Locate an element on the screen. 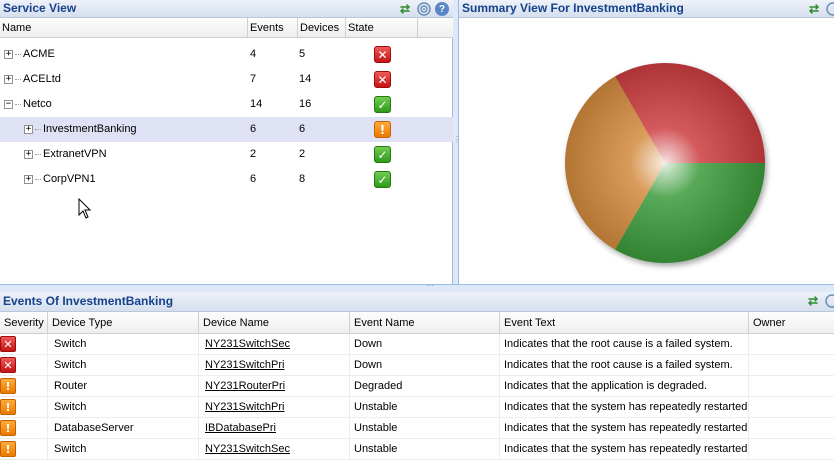 This screenshot has height=474, width=834. service-events: 14 is located at coordinates (256, 104).